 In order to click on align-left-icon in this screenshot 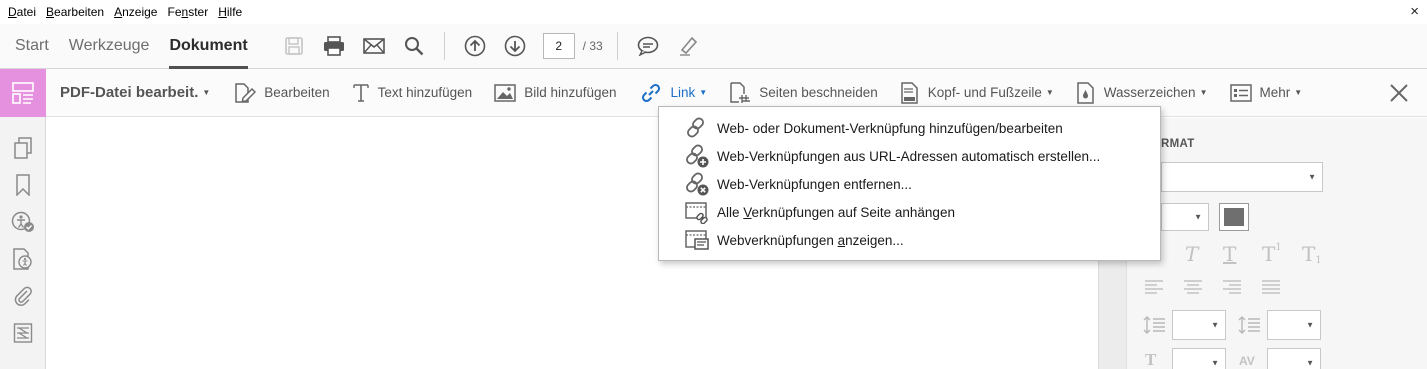, I will do `click(1154, 287)`.